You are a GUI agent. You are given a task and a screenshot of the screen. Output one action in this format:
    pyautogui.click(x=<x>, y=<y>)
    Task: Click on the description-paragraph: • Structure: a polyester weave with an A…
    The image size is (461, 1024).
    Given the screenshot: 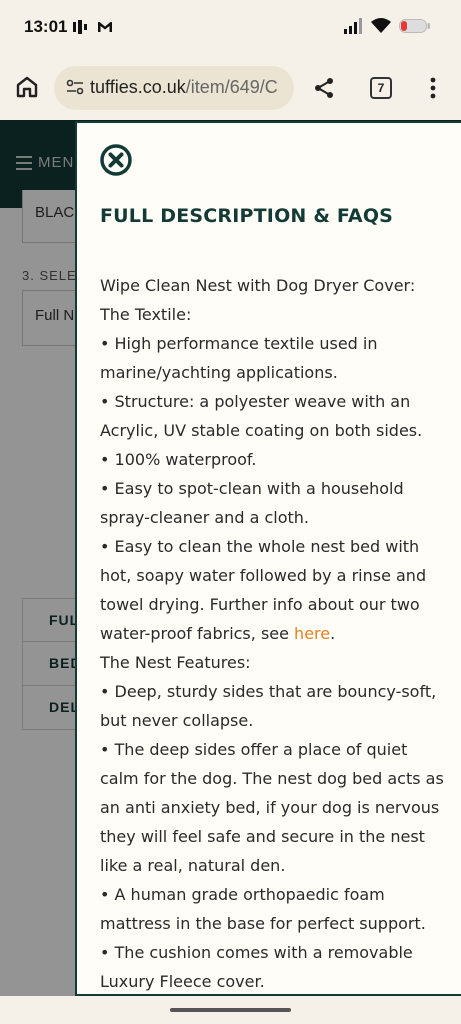 What is the action you would take?
    pyautogui.click(x=261, y=416)
    